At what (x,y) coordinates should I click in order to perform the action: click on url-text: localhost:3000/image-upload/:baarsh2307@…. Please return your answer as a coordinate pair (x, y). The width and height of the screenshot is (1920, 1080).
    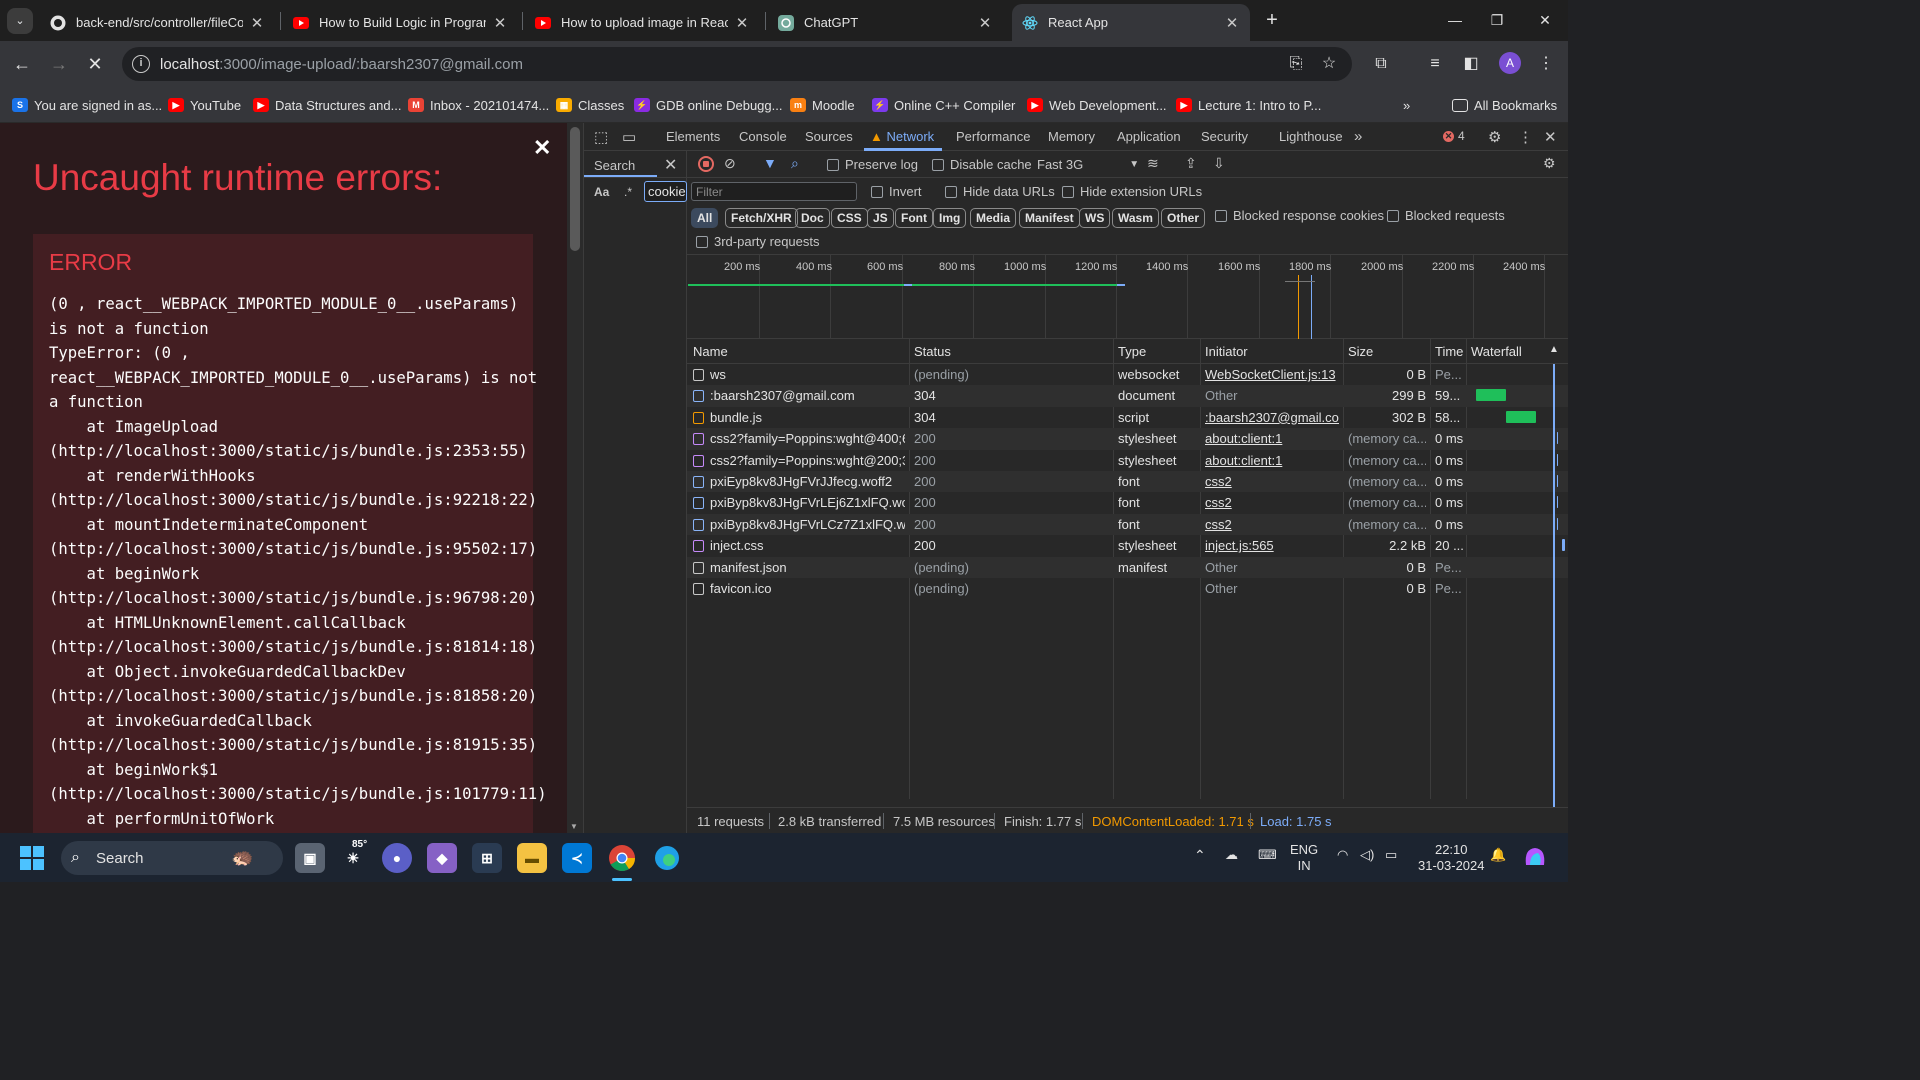
    Looking at the image, I should click on (341, 64).